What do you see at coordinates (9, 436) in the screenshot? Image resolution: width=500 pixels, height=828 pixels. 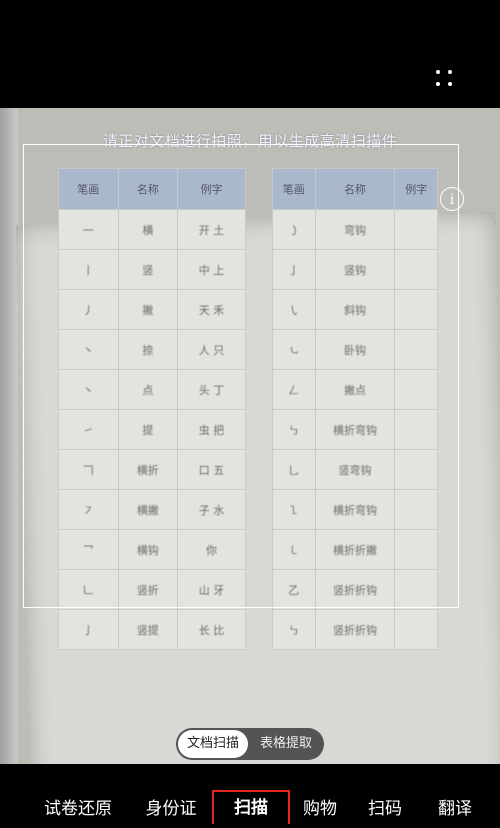 I see `book-edge` at bounding box center [9, 436].